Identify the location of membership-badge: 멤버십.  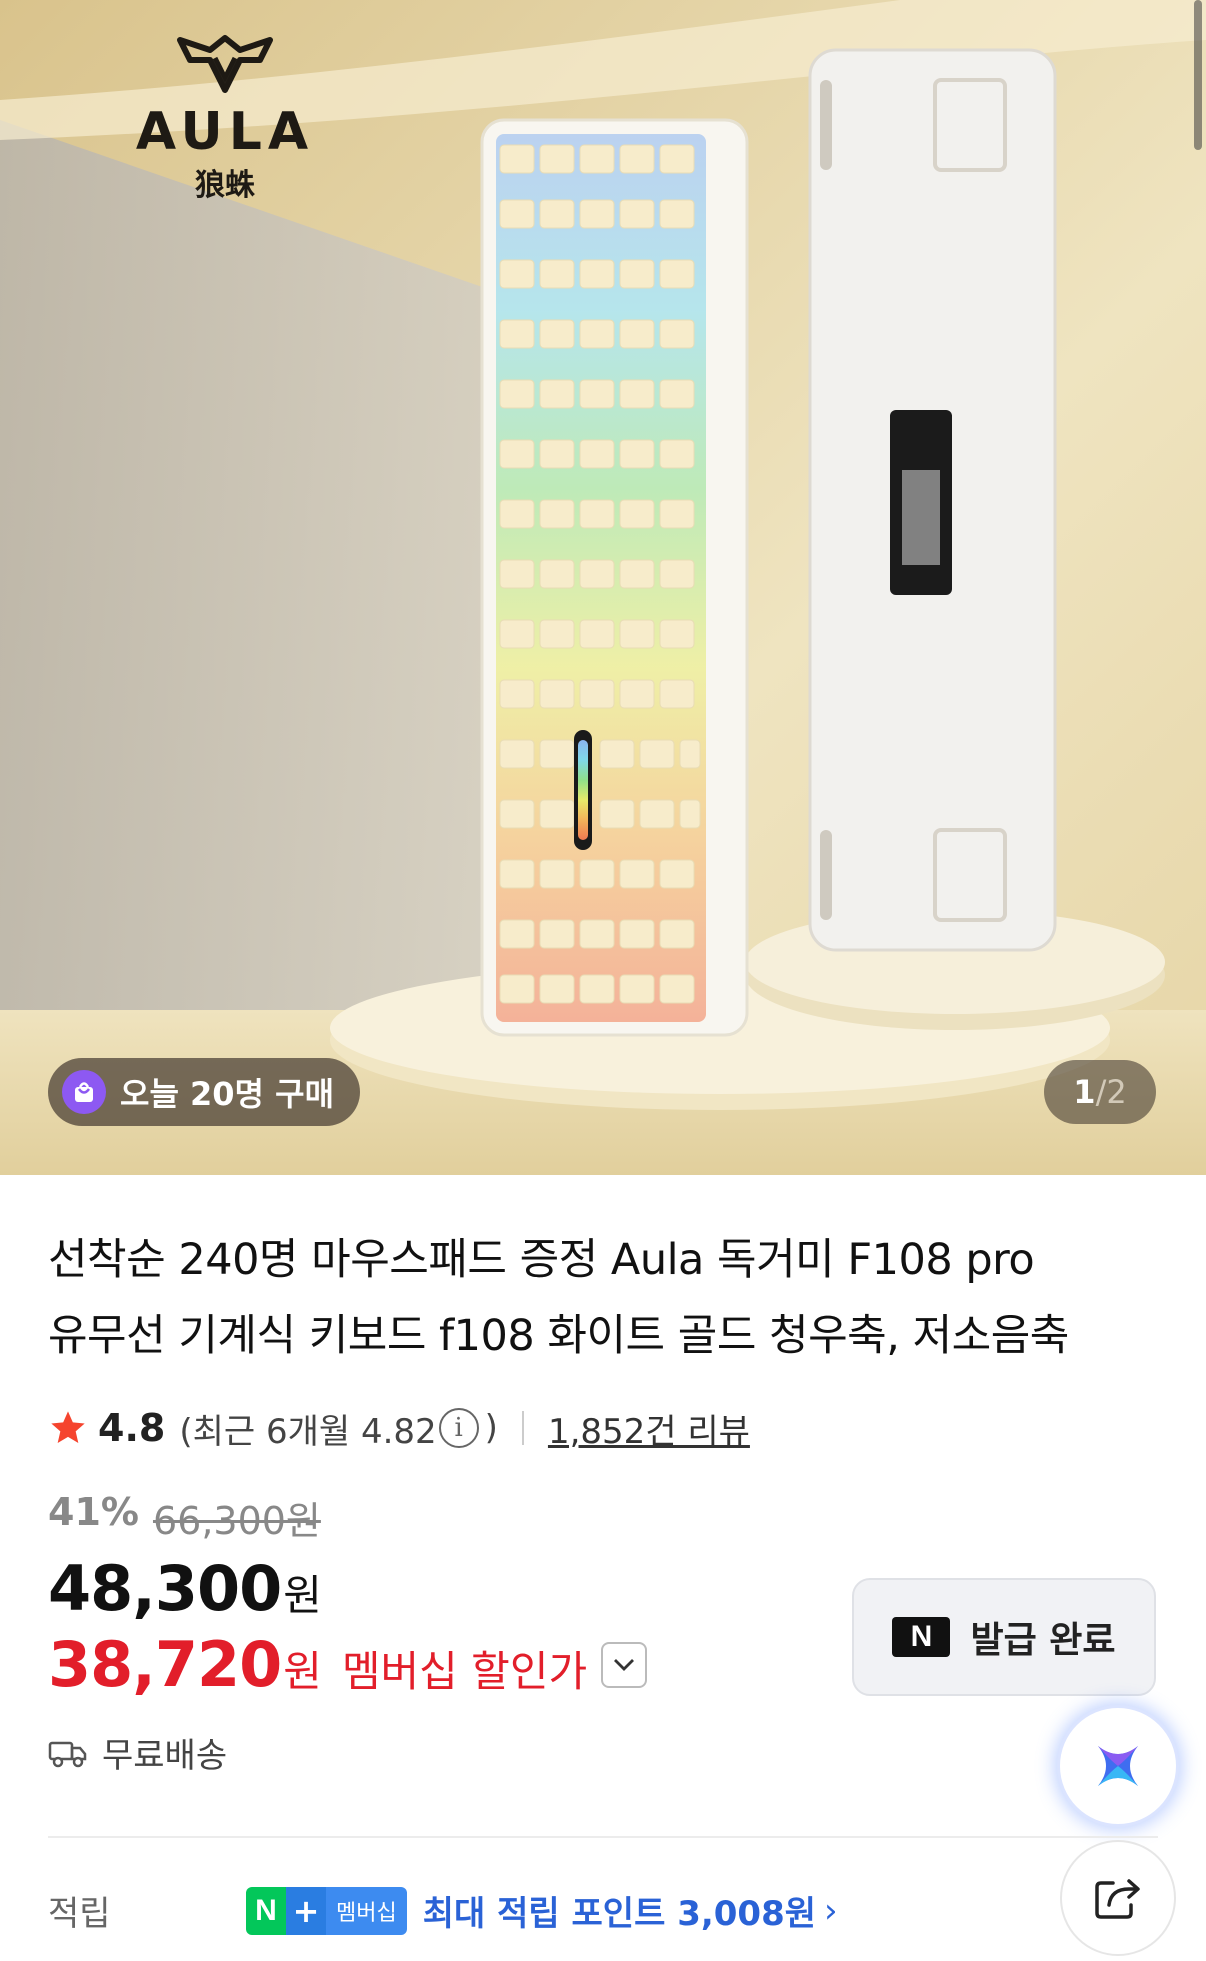
(366, 1910).